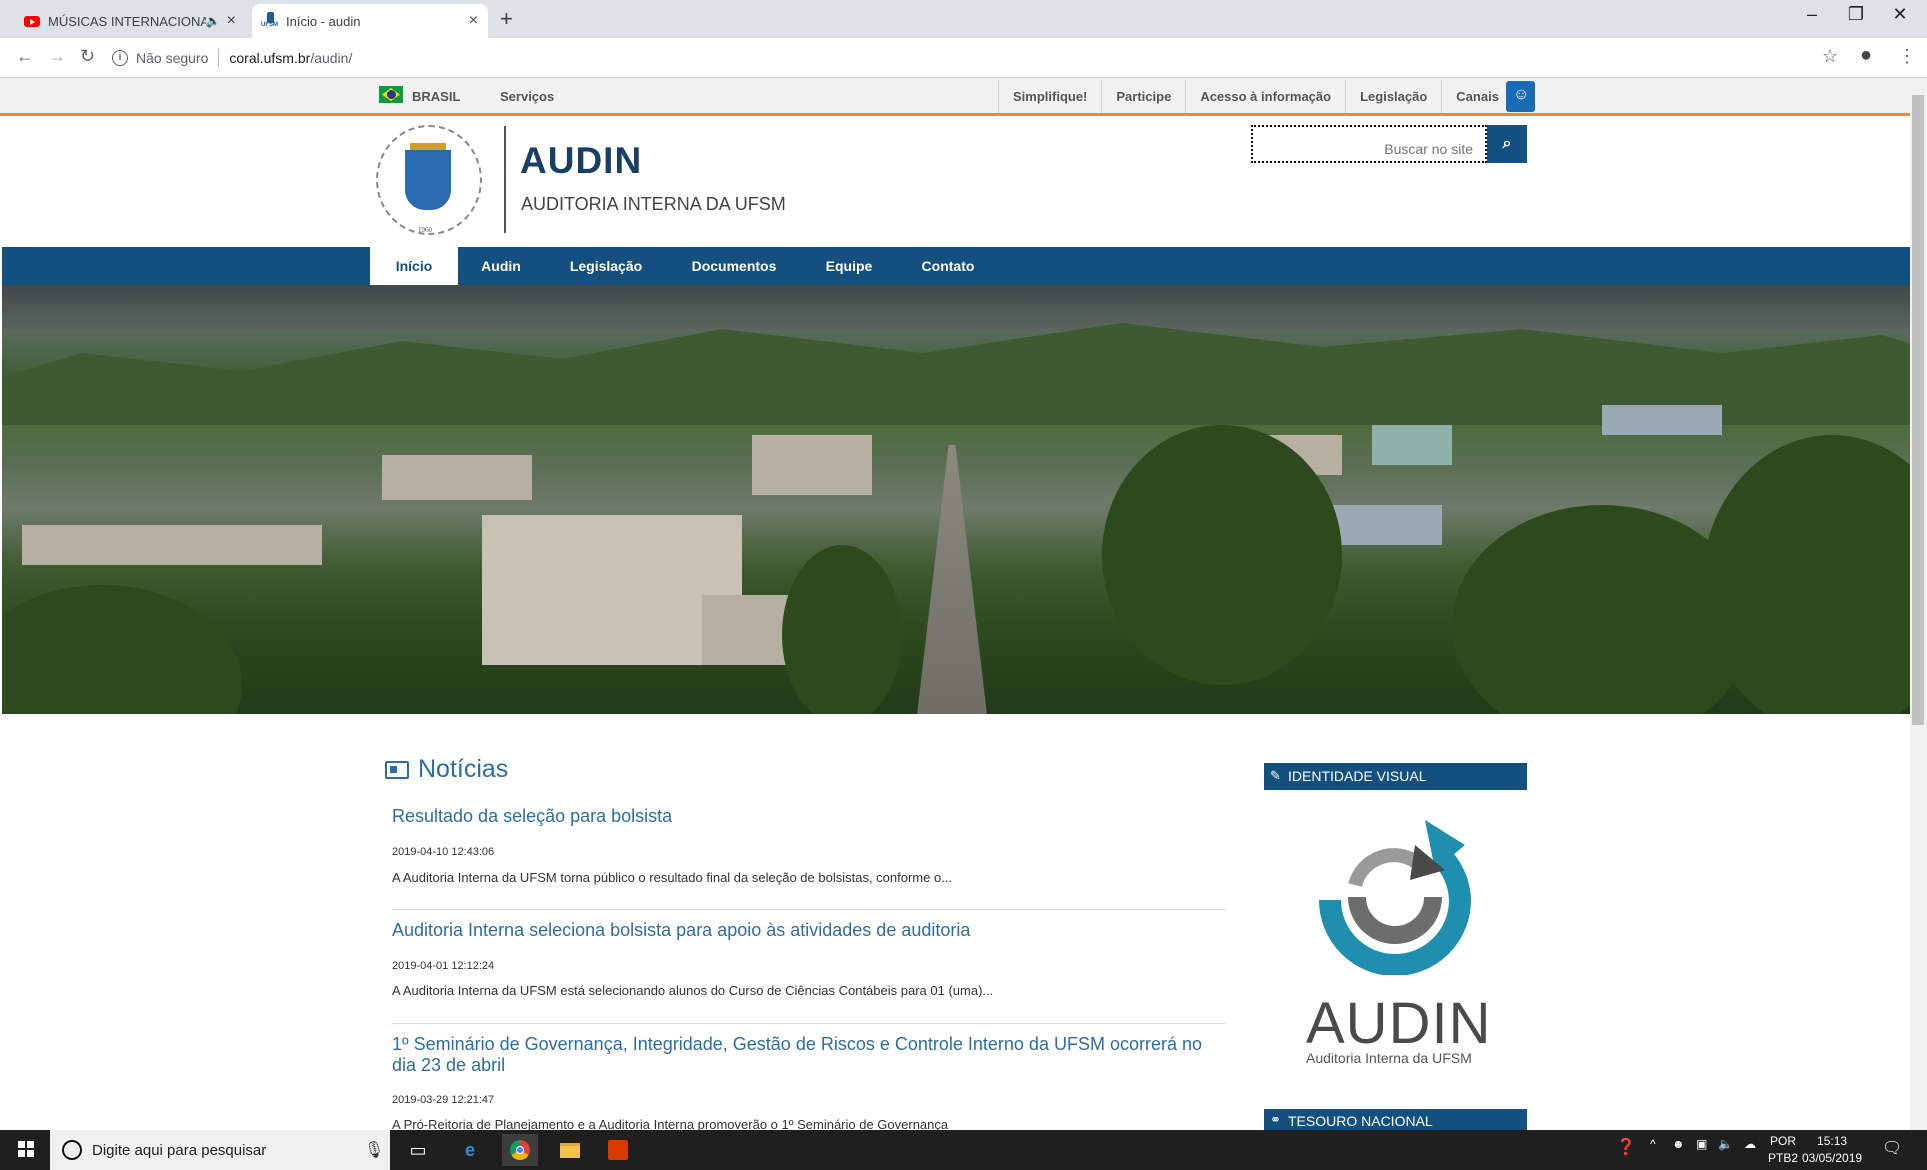 The height and width of the screenshot is (1170, 1927). Describe the element at coordinates (653, 204) in the screenshot. I see `site-subtitle: AUDITORIA INTERNA DA UFSM` at that location.